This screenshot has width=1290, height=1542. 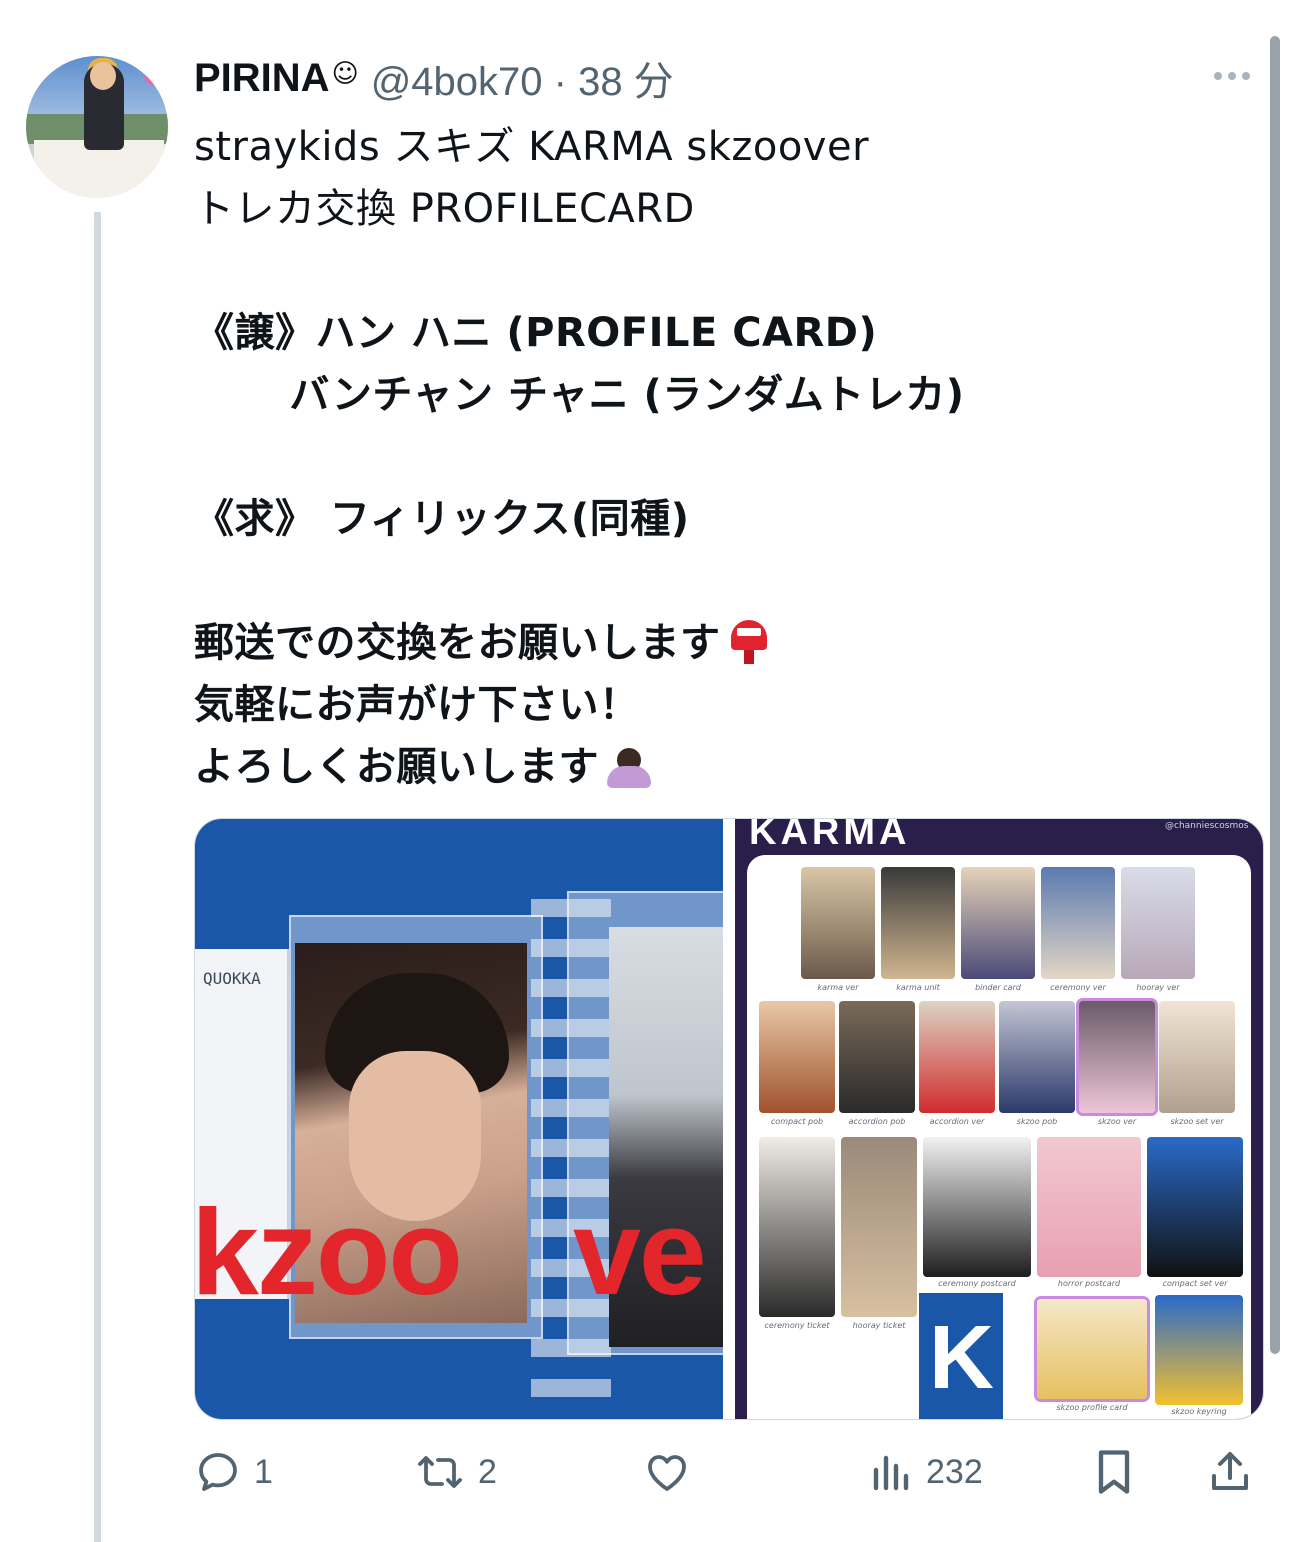 What do you see at coordinates (1199, 1411) in the screenshot?
I see `photocard-label: skzoo keyring` at bounding box center [1199, 1411].